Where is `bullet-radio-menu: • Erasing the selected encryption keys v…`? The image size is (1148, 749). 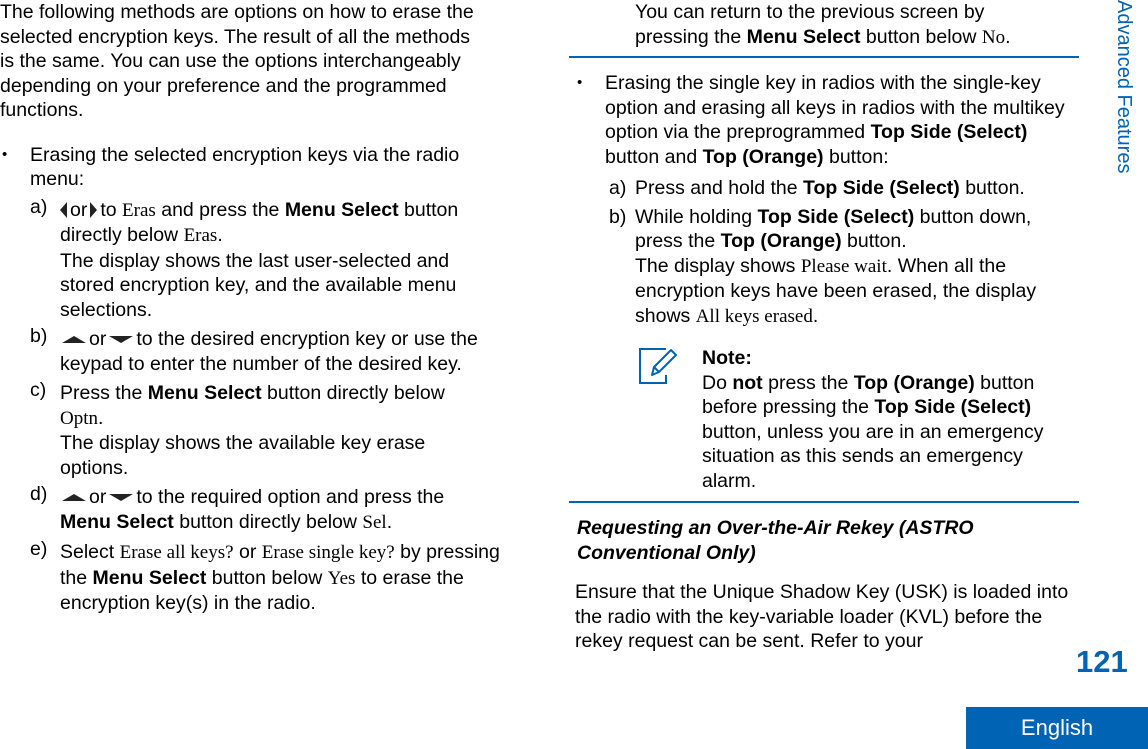 bullet-radio-menu: • Erasing the selected encryption keys v… is located at coordinates (247, 167).